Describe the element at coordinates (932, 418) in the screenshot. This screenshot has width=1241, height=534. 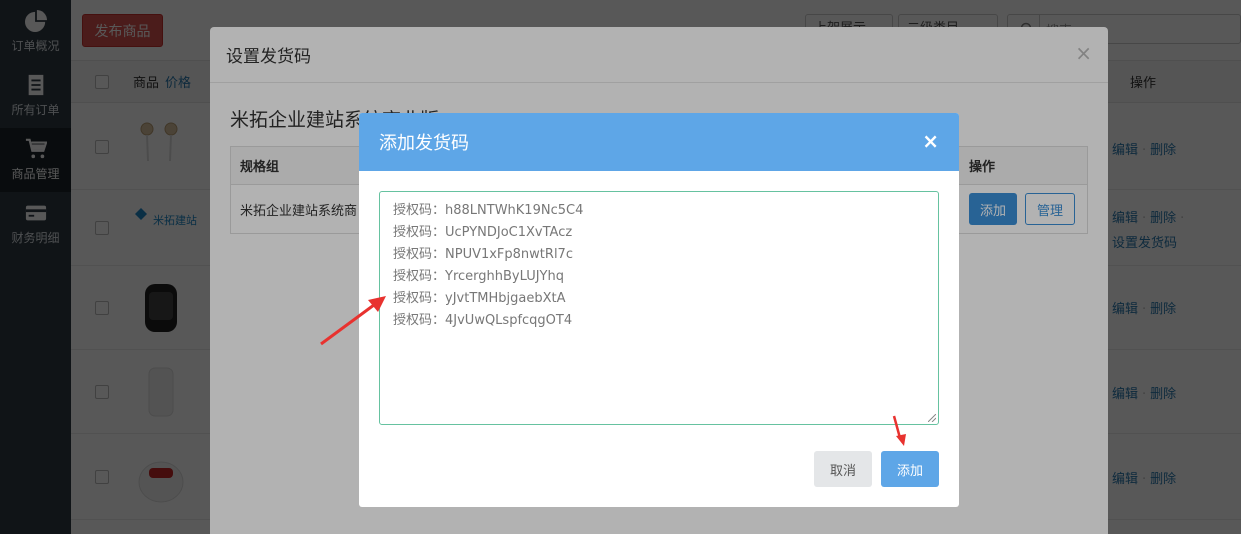
I see `resize-handle-icon` at that location.